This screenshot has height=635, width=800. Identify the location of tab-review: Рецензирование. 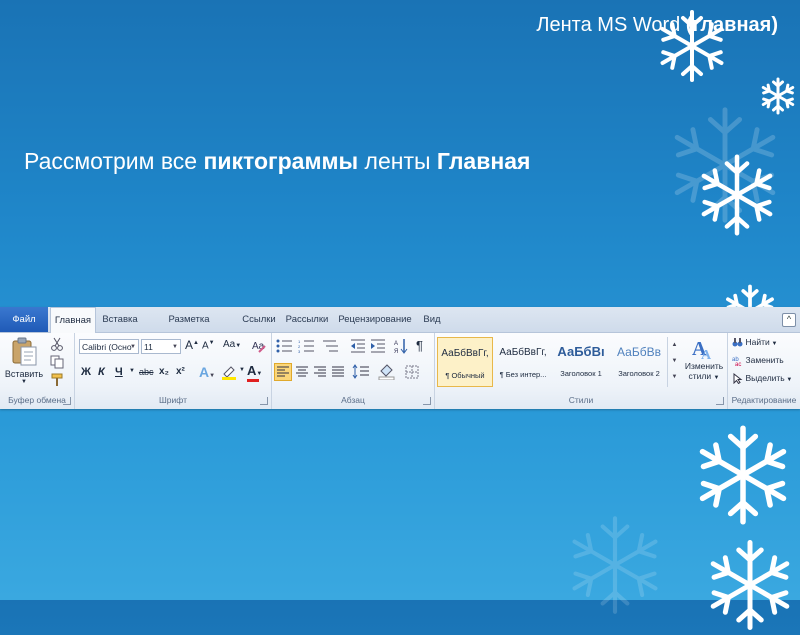
(375, 319).